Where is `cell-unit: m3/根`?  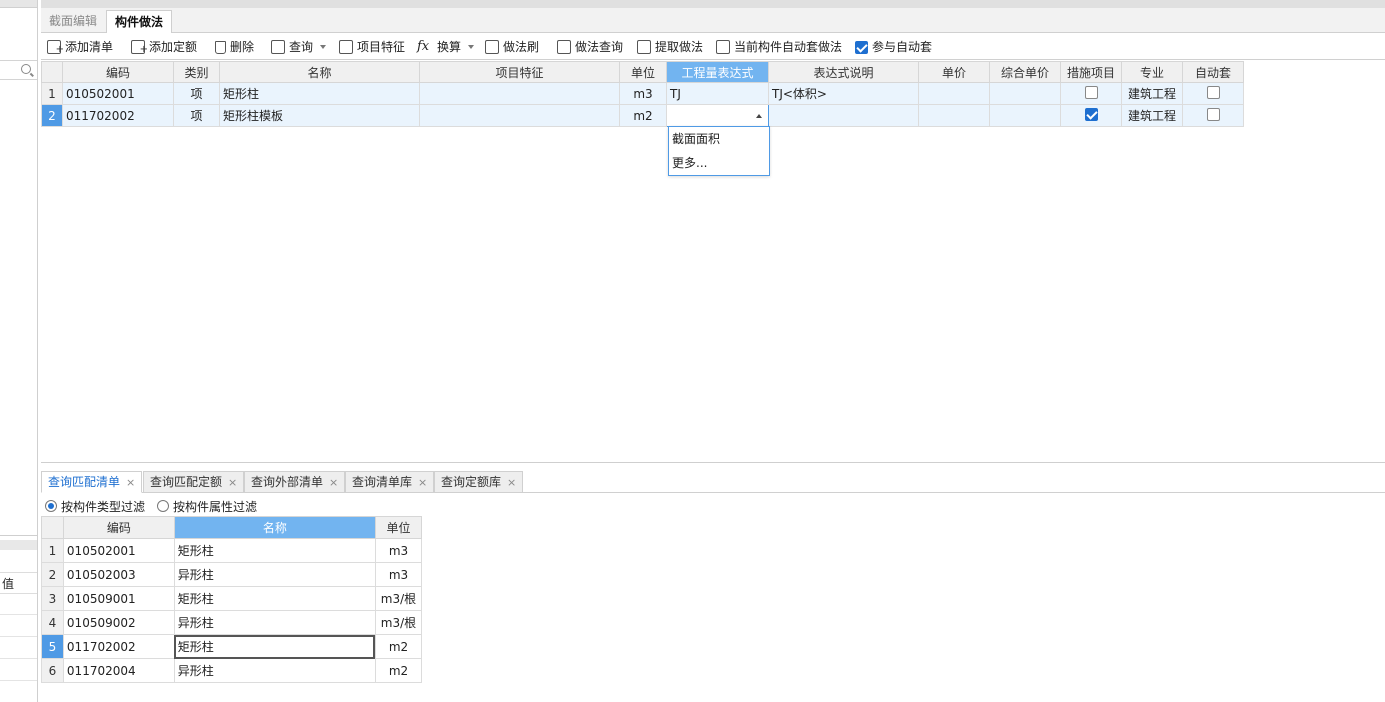 cell-unit: m3/根 is located at coordinates (398, 598).